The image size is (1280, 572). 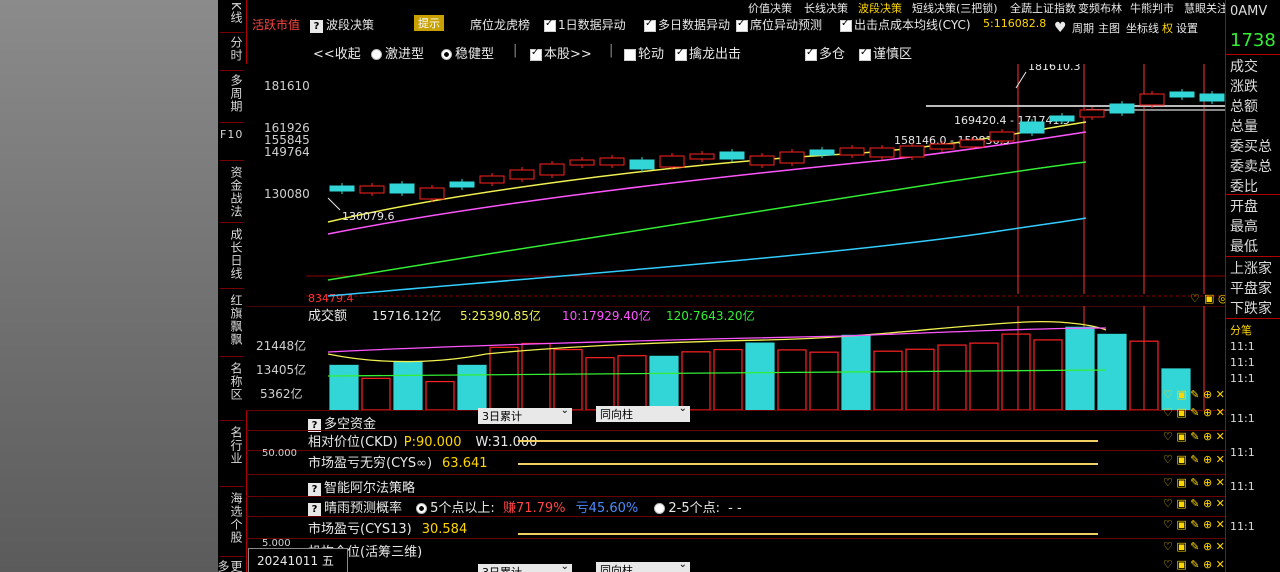 I want to click on heart-icon: ♥, so click(x=1060, y=28).